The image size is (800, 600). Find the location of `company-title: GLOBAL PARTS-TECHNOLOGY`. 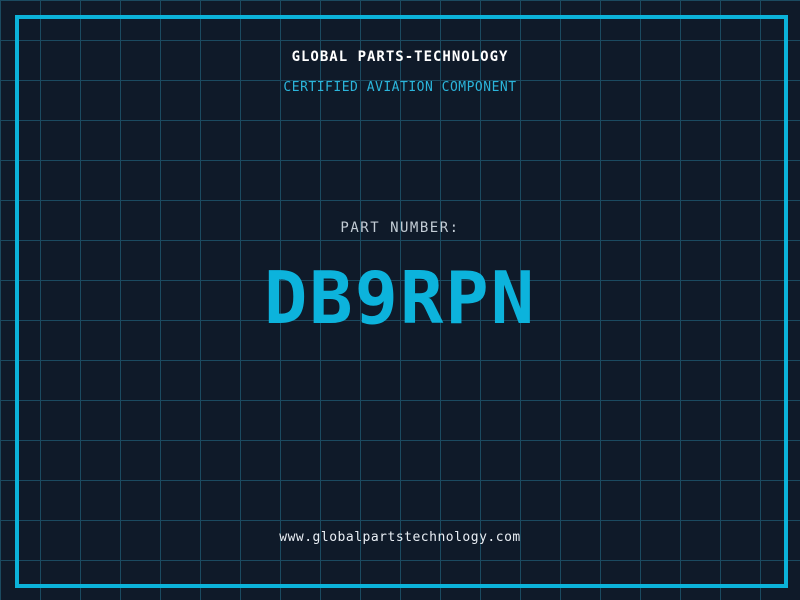

company-title: GLOBAL PARTS-TECHNOLOGY is located at coordinates (400, 57).